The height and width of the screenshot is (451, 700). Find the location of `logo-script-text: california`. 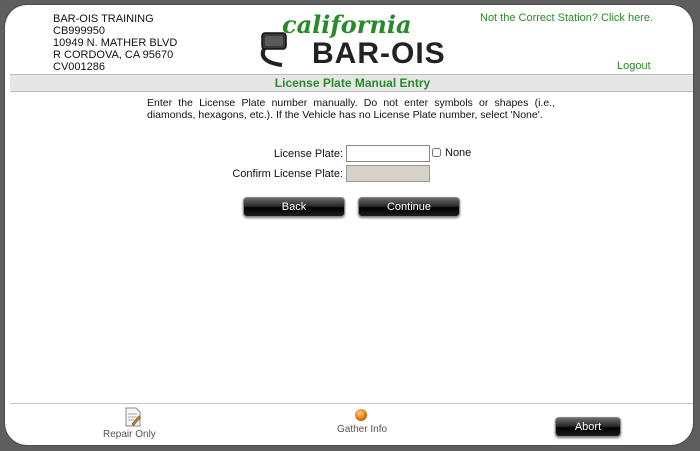

logo-script-text: california is located at coordinates (347, 24).